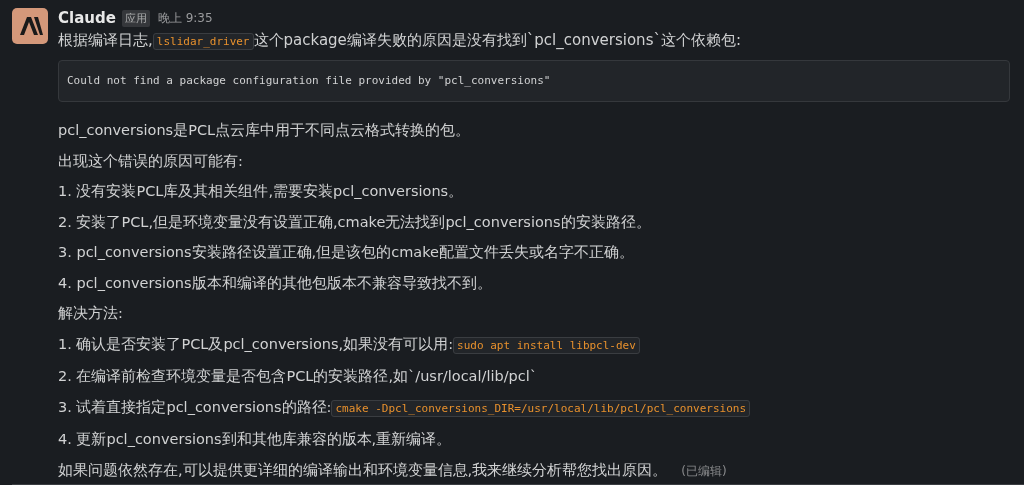  Describe the element at coordinates (87, 18) in the screenshot. I see `author-name: Claude` at that location.